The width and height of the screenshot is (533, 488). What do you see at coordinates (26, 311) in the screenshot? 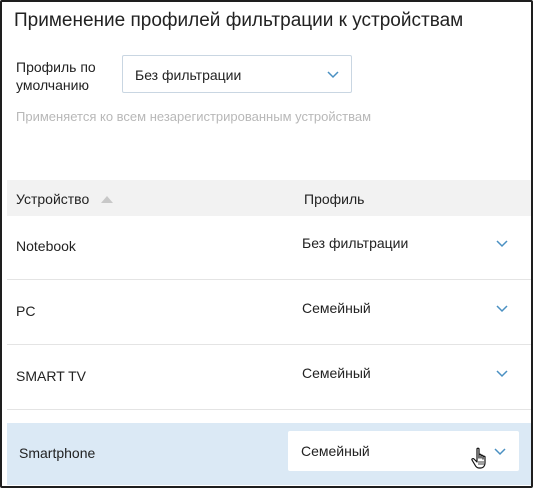
I see `device-name: PC` at bounding box center [26, 311].